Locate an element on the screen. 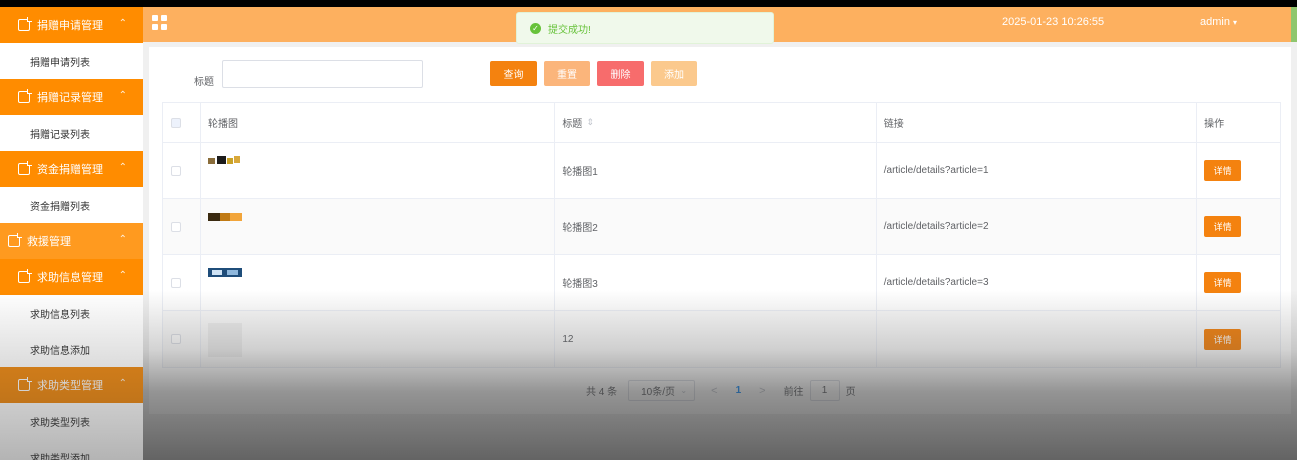 The height and width of the screenshot is (460, 1297). sidebar-group: 求助信息管理 ⌃ is located at coordinates (71, 277).